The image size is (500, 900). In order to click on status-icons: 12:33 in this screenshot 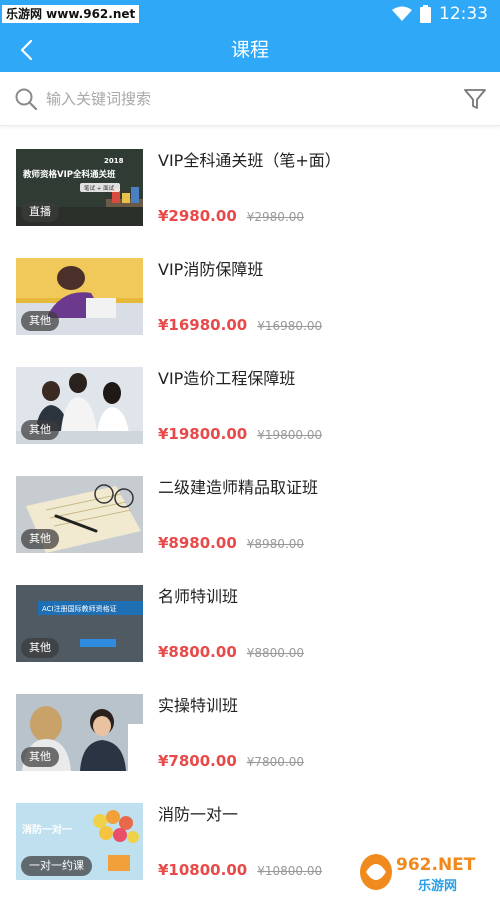, I will do `click(440, 14)`.